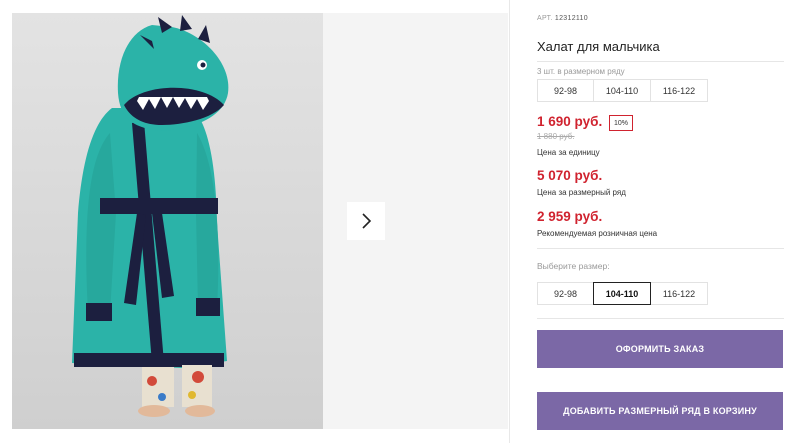  What do you see at coordinates (581, 71) in the screenshot?
I see `pack-info: 3 шт. в размерном ряду` at bounding box center [581, 71].